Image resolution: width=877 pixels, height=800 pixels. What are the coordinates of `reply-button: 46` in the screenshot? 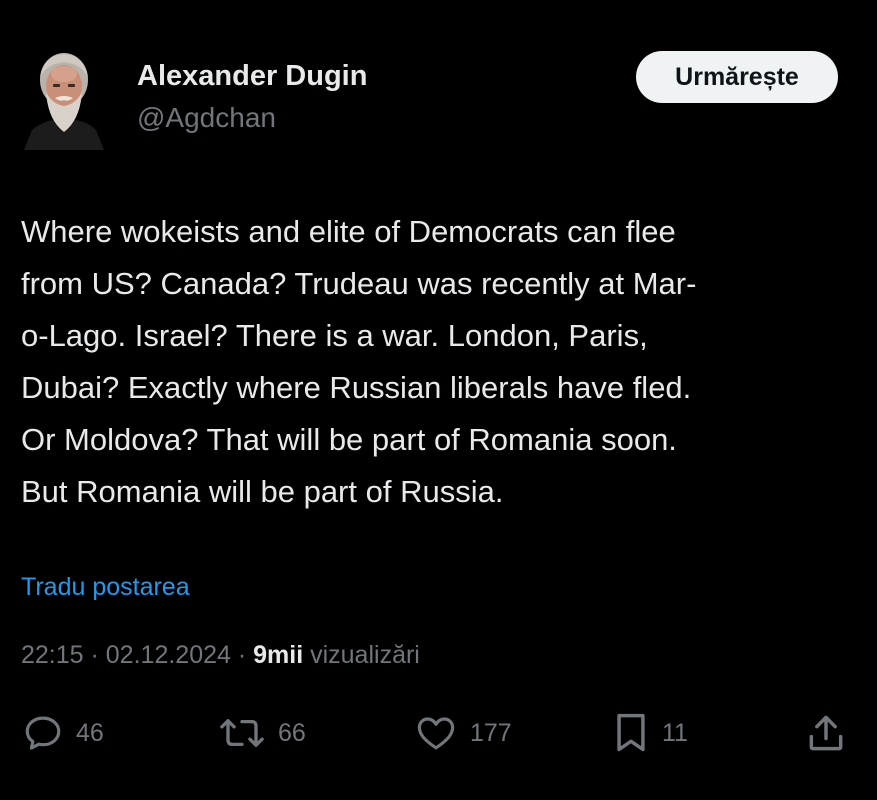 It's located at (63, 733).